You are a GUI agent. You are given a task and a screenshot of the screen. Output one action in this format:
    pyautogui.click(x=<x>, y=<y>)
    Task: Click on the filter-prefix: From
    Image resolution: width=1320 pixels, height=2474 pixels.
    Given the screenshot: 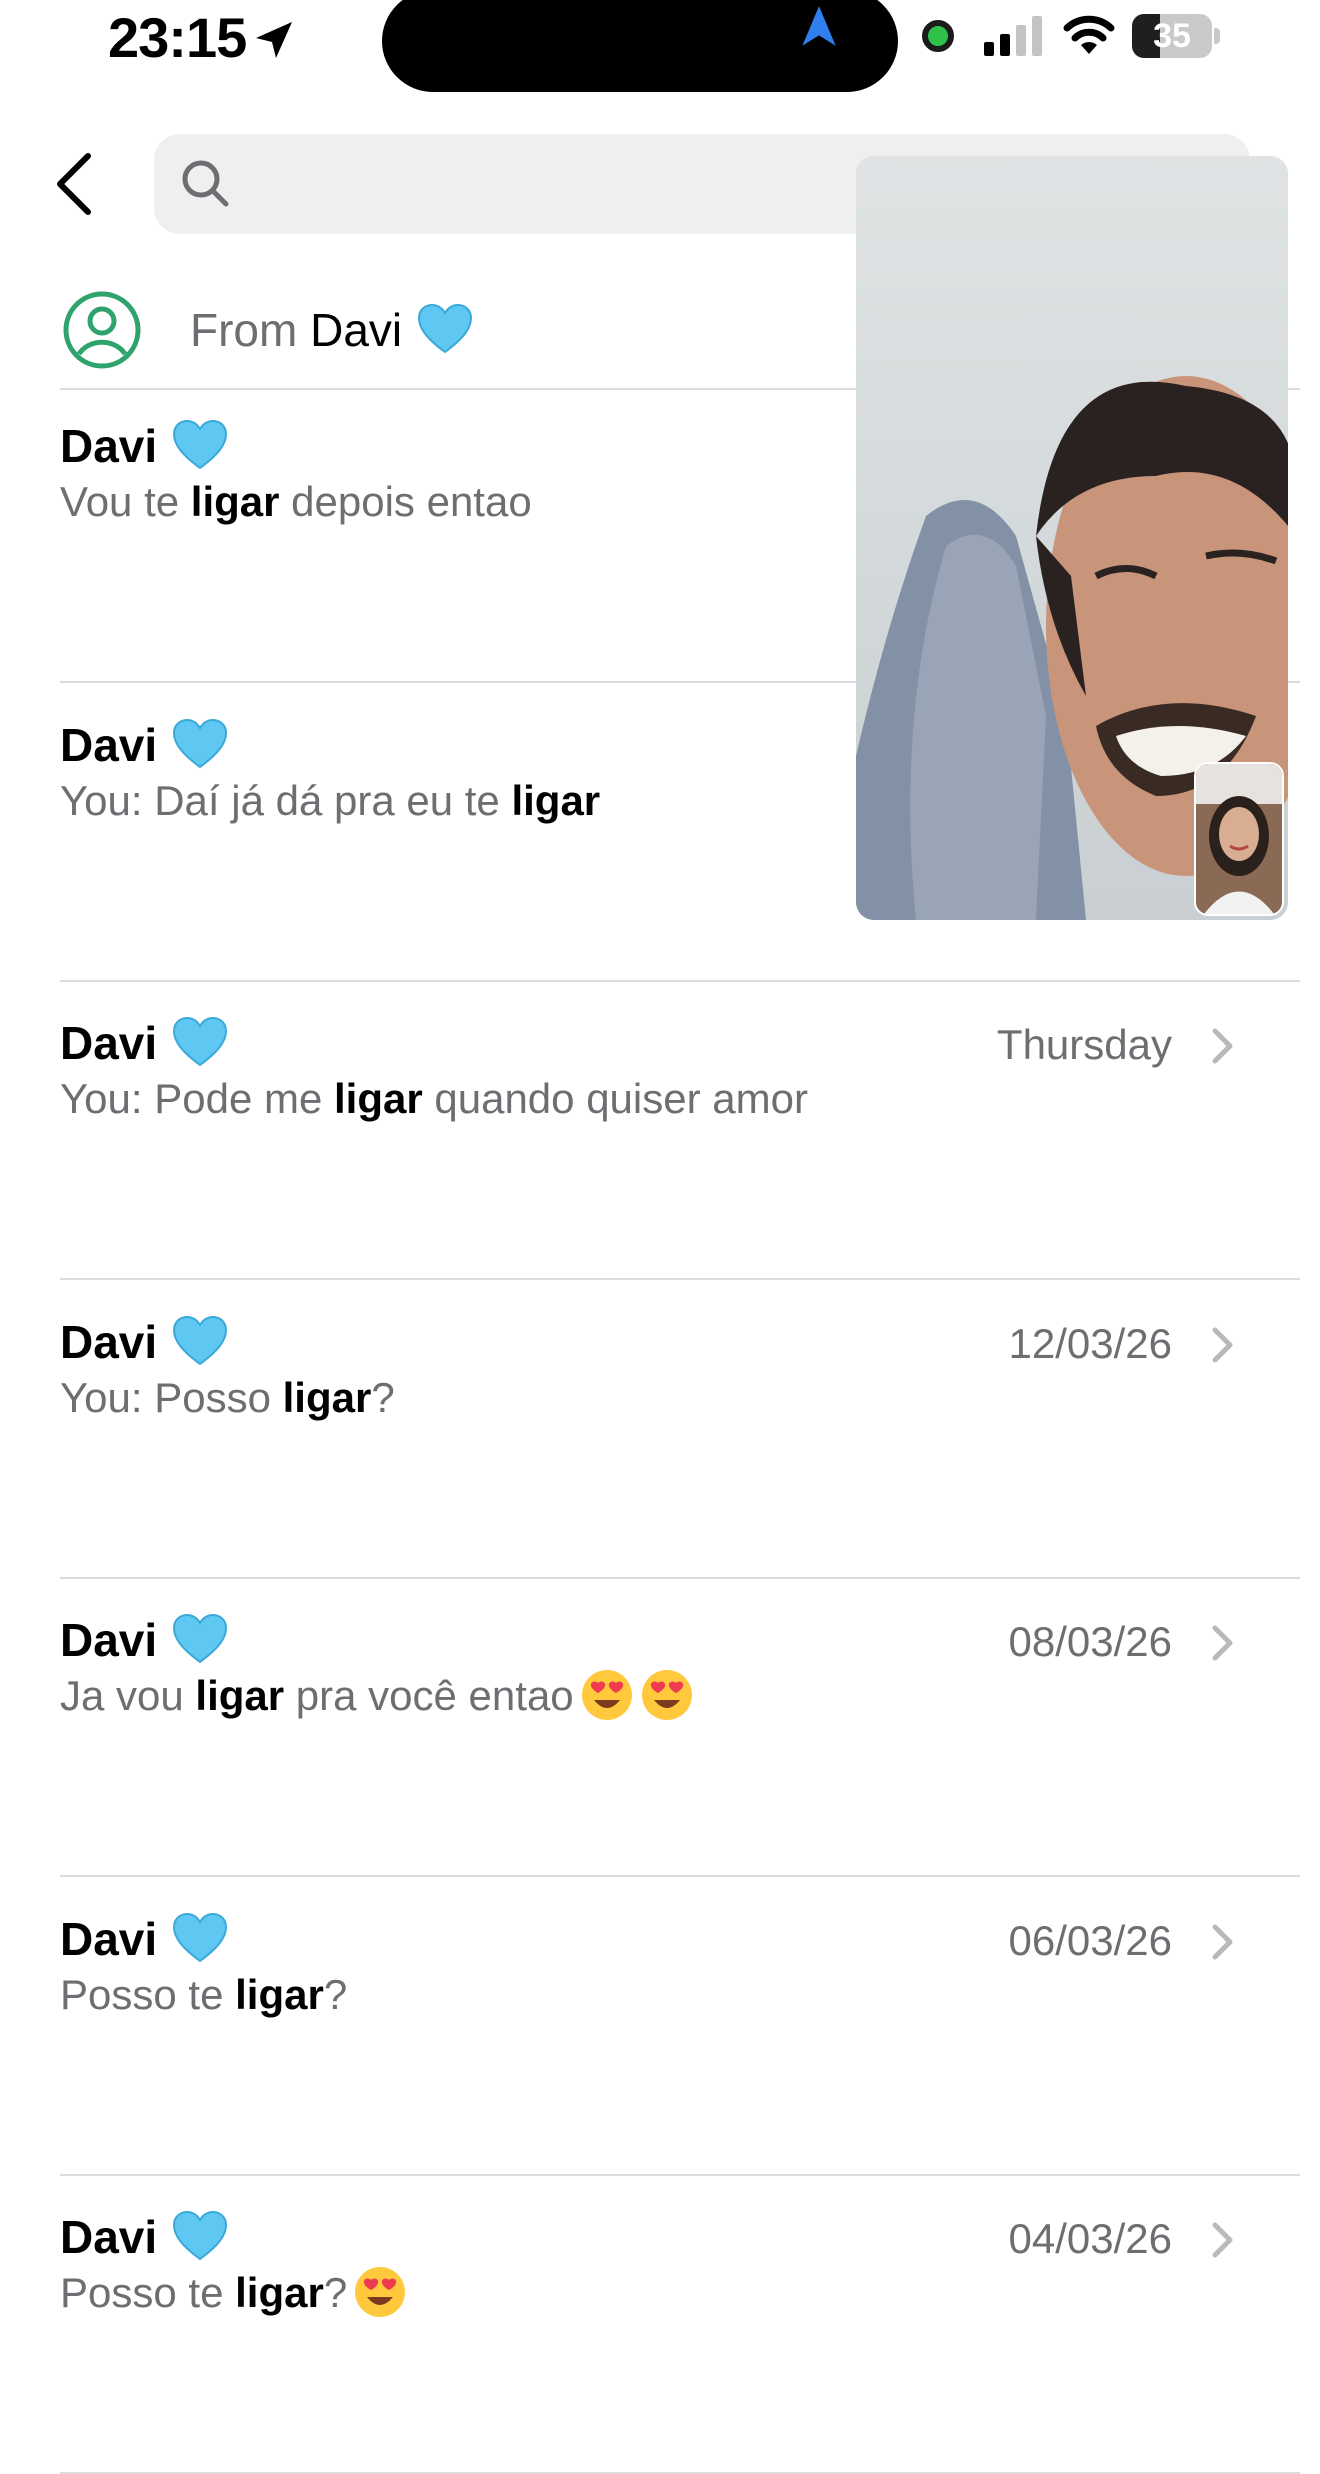 What is the action you would take?
    pyautogui.click(x=244, y=330)
    